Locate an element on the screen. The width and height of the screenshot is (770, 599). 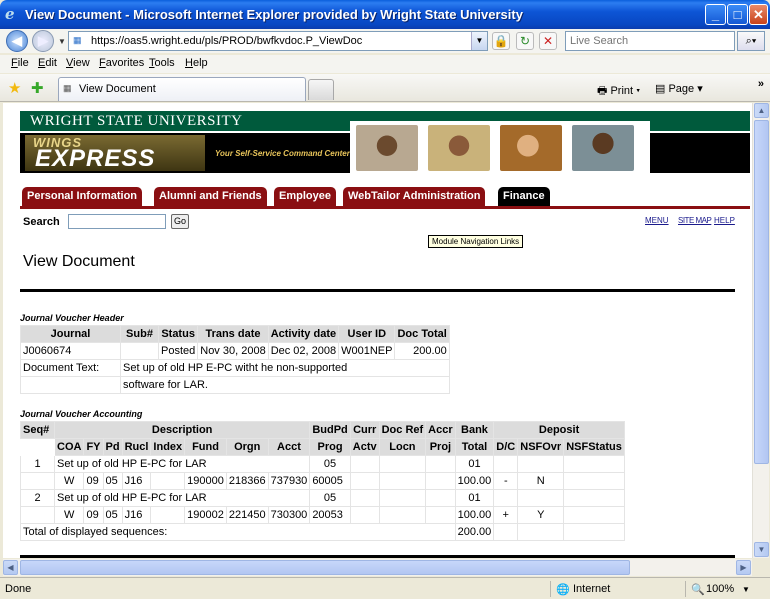
col-actv: Actv is located at coordinates (364, 447).